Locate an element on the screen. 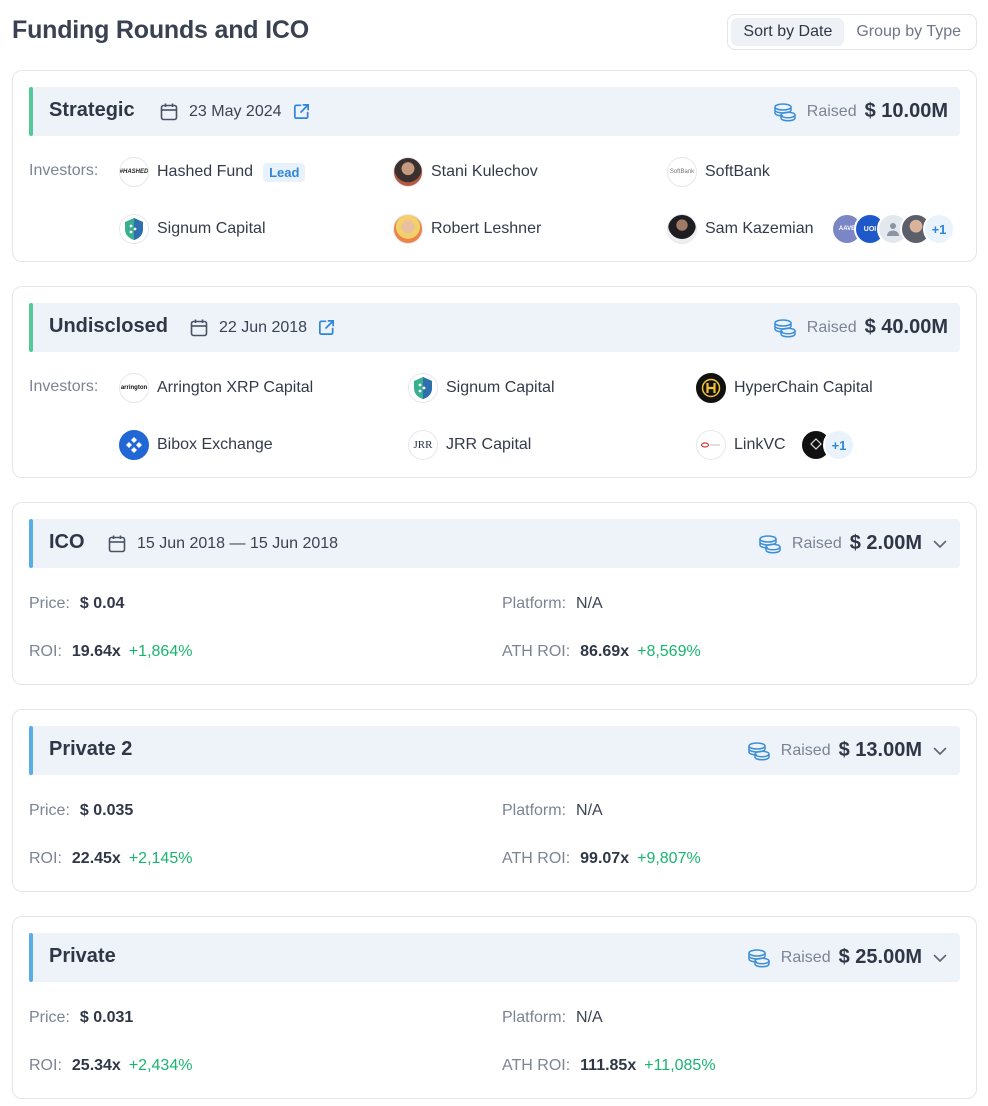 The image size is (988, 1106). investor-name: HyperChain Capital is located at coordinates (803, 387).